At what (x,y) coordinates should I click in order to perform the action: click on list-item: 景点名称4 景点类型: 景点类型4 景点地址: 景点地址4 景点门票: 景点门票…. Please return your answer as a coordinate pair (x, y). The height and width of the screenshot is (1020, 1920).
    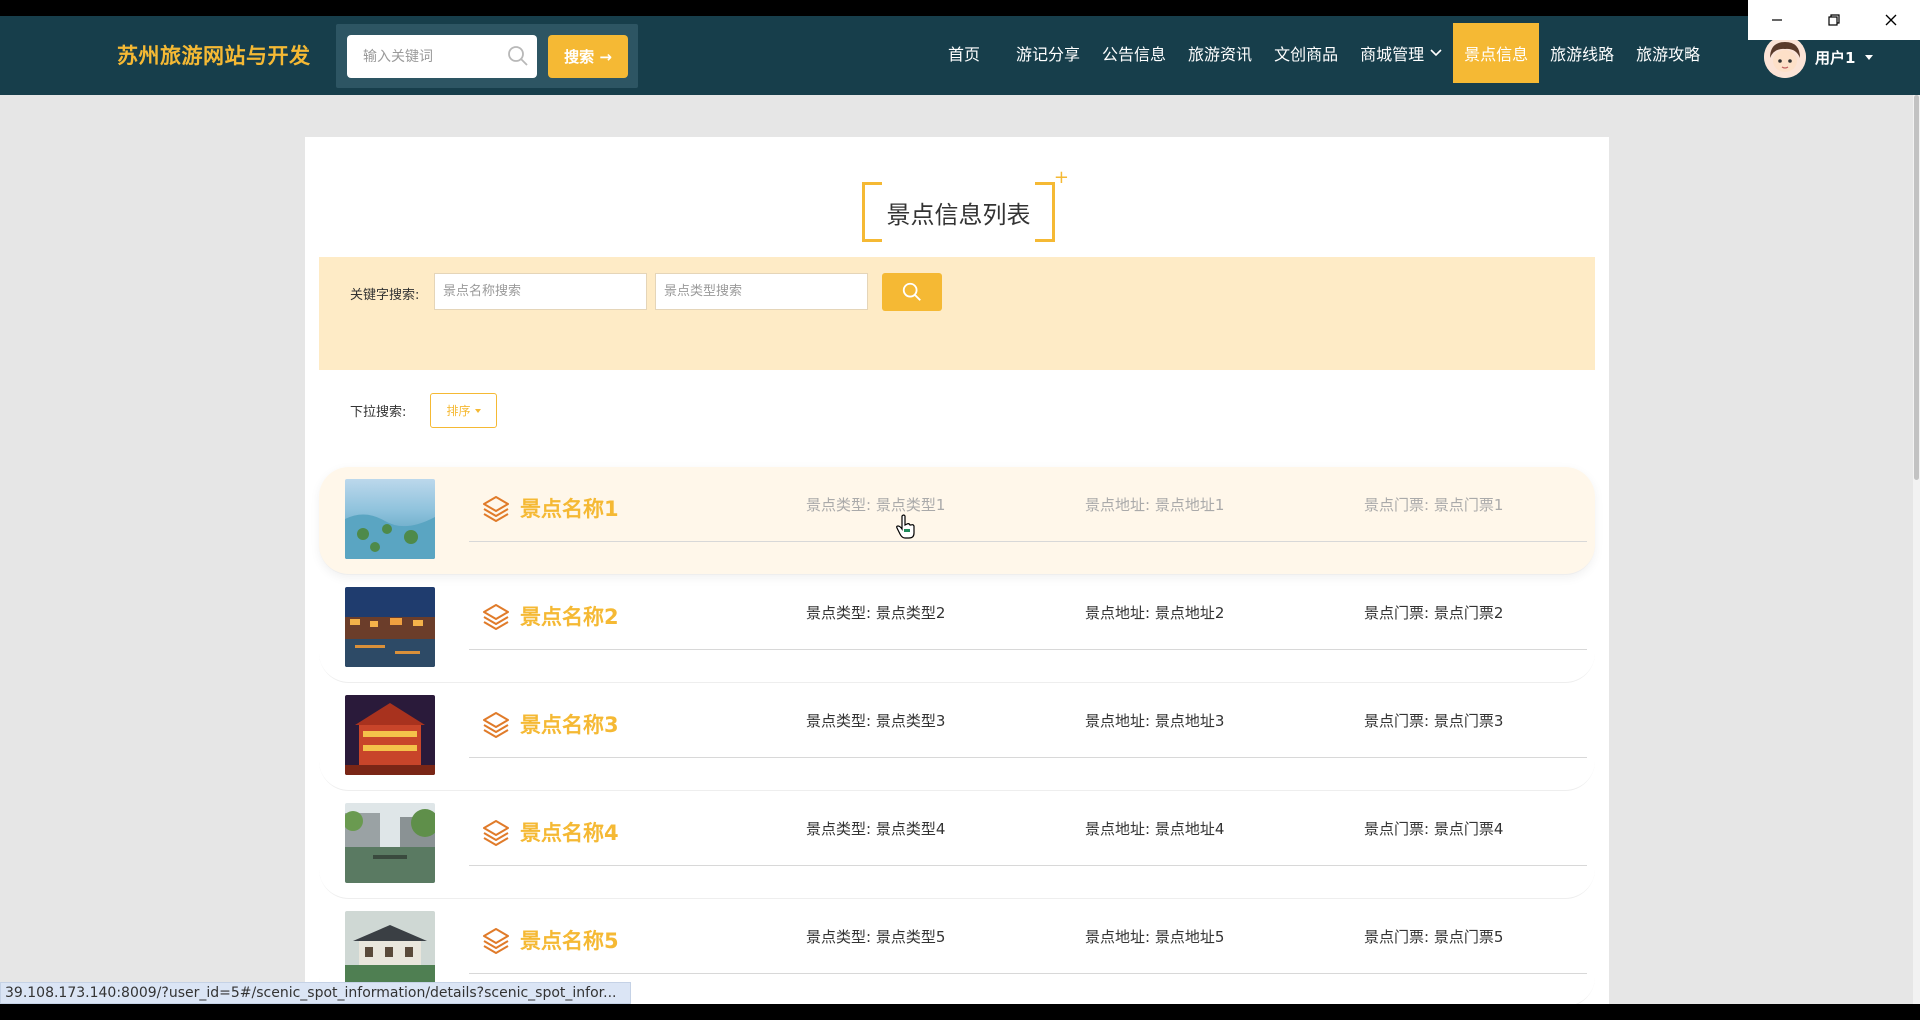
    Looking at the image, I should click on (957, 845).